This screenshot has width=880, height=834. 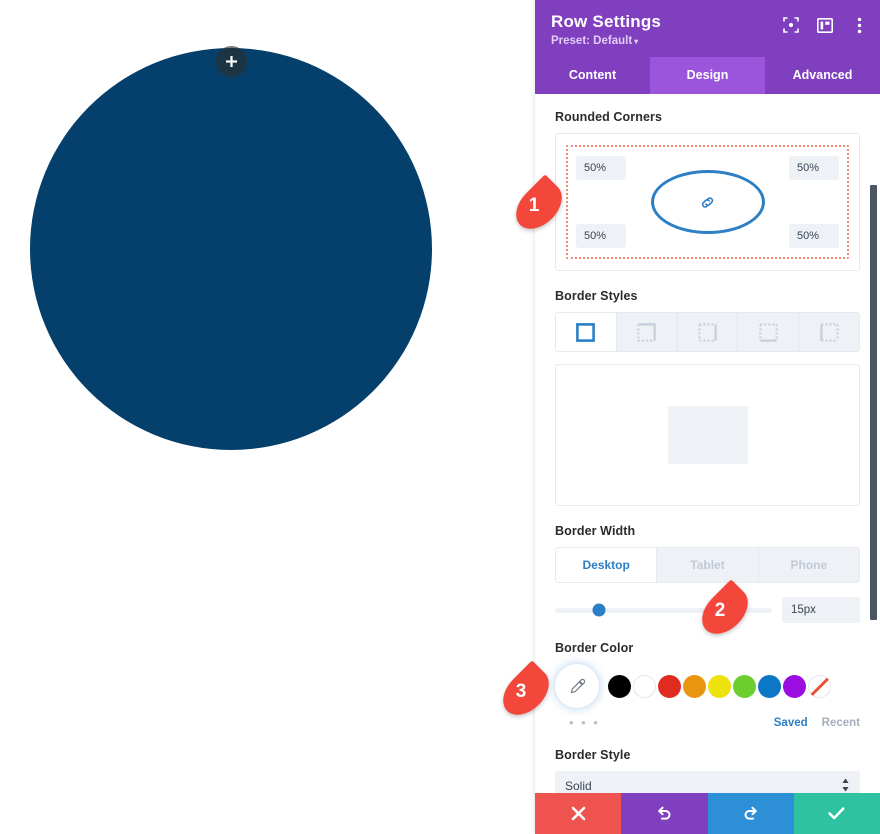 I want to click on kebab-menu-icon, so click(x=859, y=25).